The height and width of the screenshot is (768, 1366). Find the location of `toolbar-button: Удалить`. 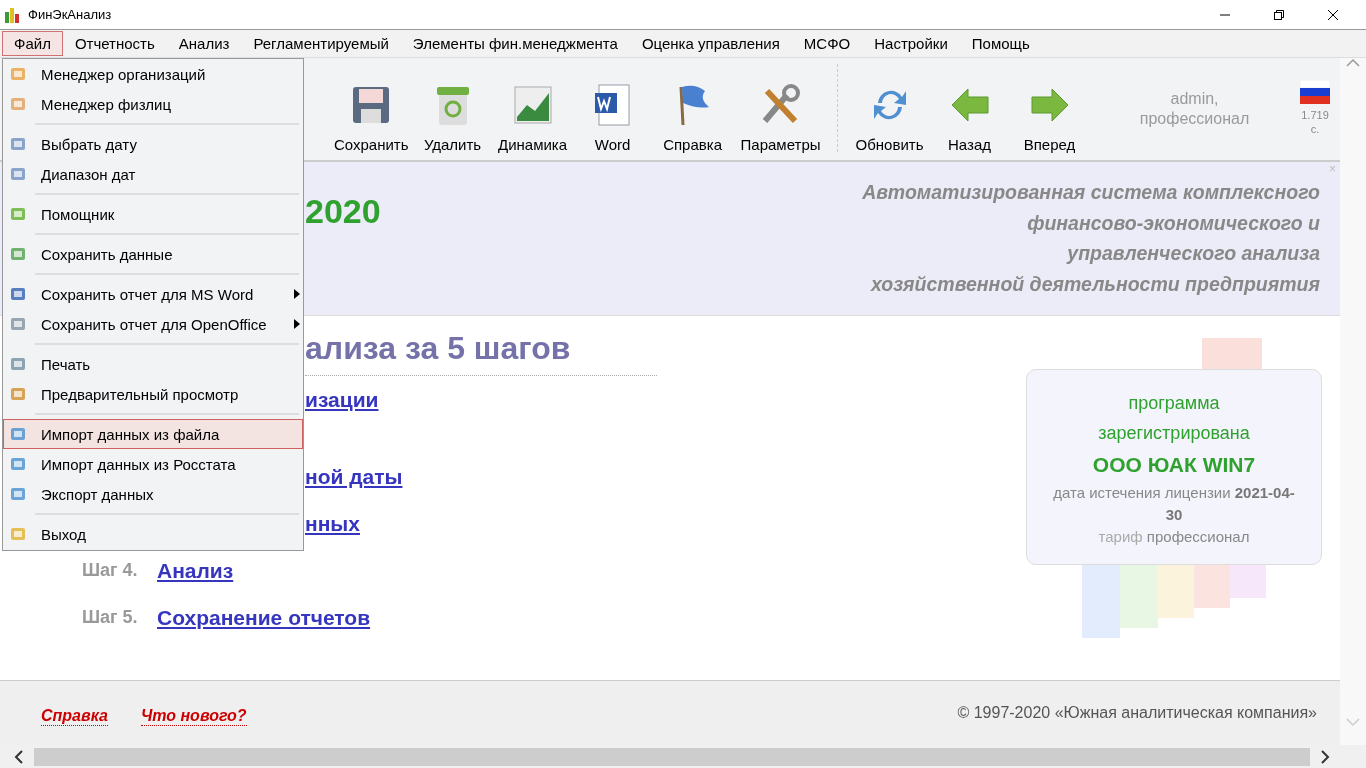

toolbar-button: Удалить is located at coordinates (452, 120).